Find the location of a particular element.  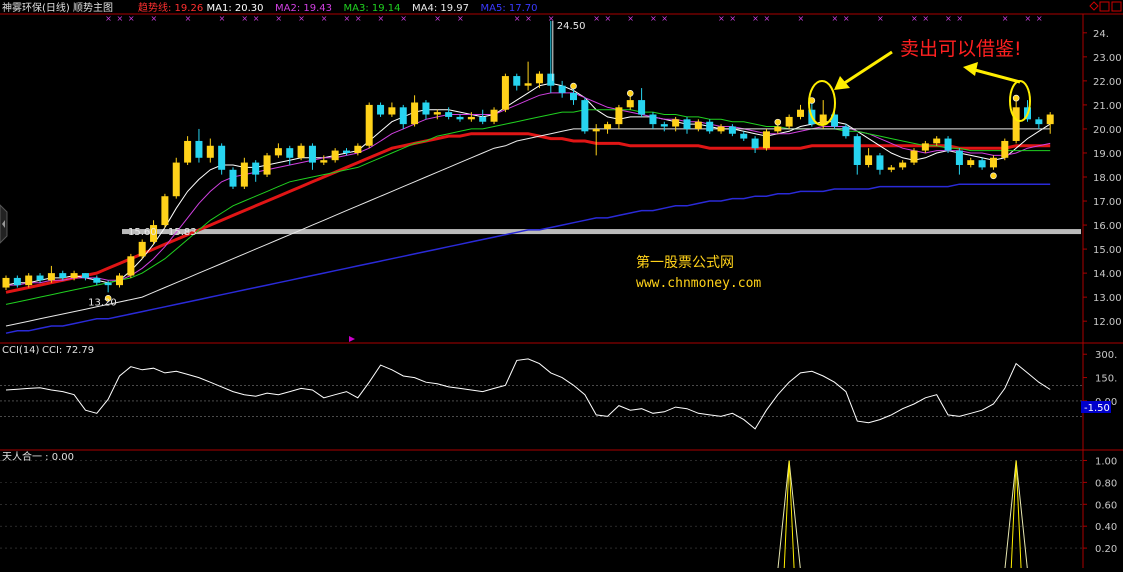

price-tick-label-9: 21.00 is located at coordinates (1107, 106).